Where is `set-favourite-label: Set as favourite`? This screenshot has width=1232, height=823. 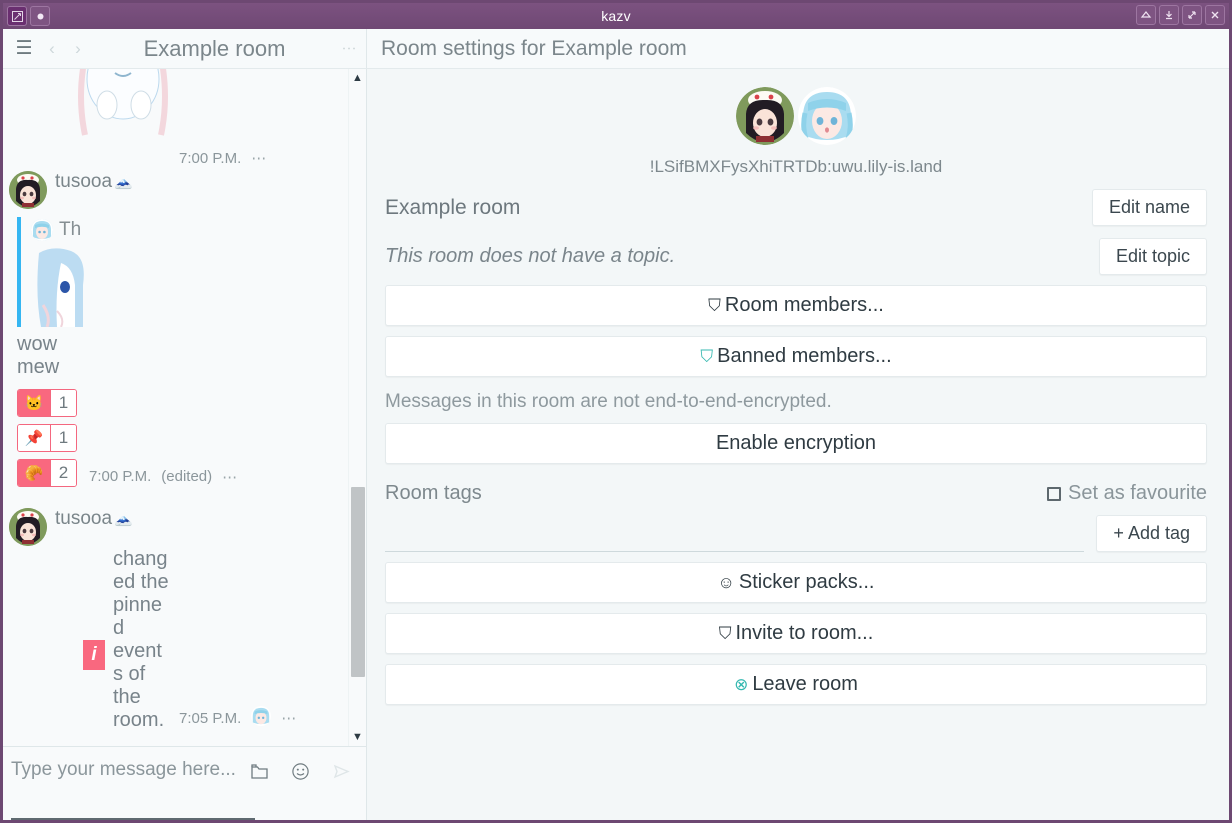 set-favourite-label: Set as favourite is located at coordinates (1137, 493).